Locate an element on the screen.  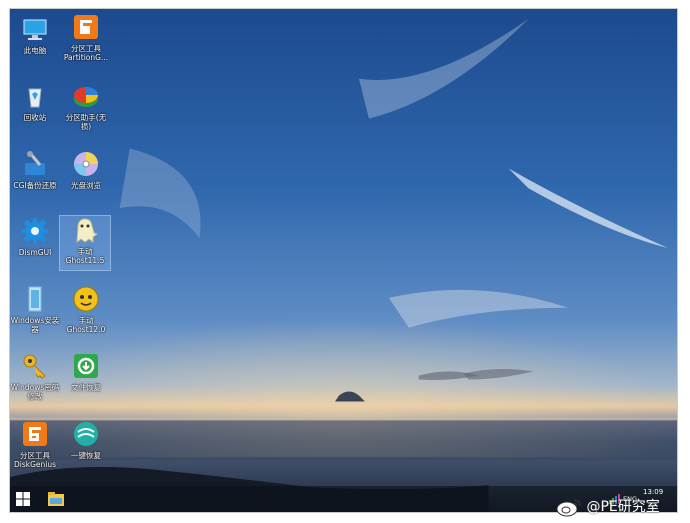
one-key-restore-icon-item: 一键恢复 is located at coordinates (86, 440).